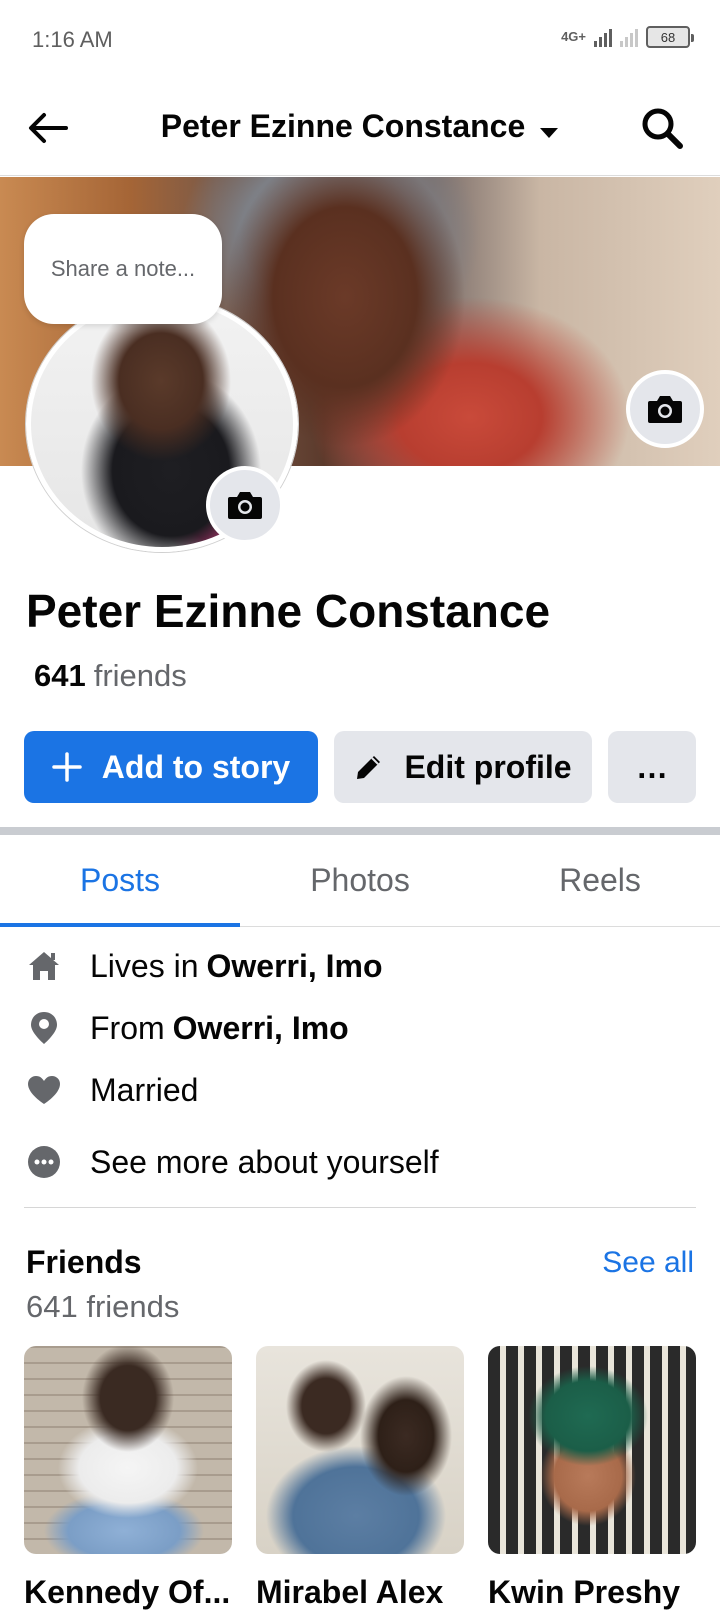 The height and width of the screenshot is (1612, 720). I want to click on top-navigation-bar: Peter Ezinne Constance, so click(360, 128).